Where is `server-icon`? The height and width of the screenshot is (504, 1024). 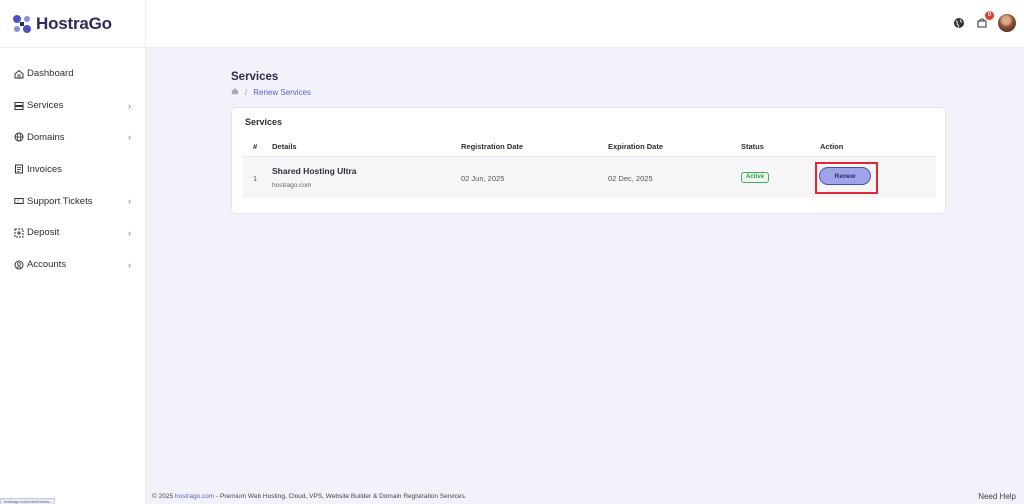
server-icon is located at coordinates (18, 105).